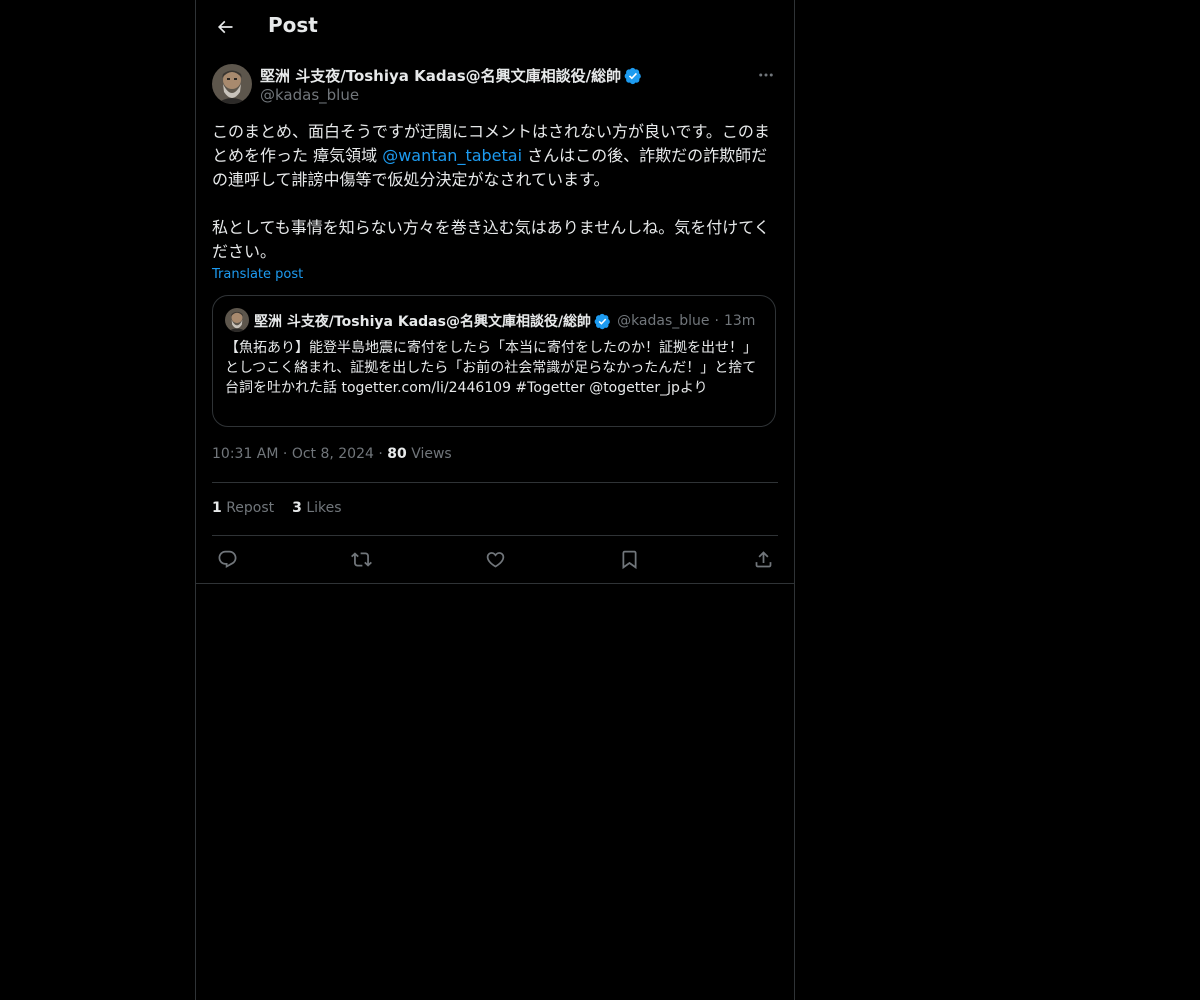 The height and width of the screenshot is (1000, 1200). I want to click on quote-time: 13m, so click(739, 321).